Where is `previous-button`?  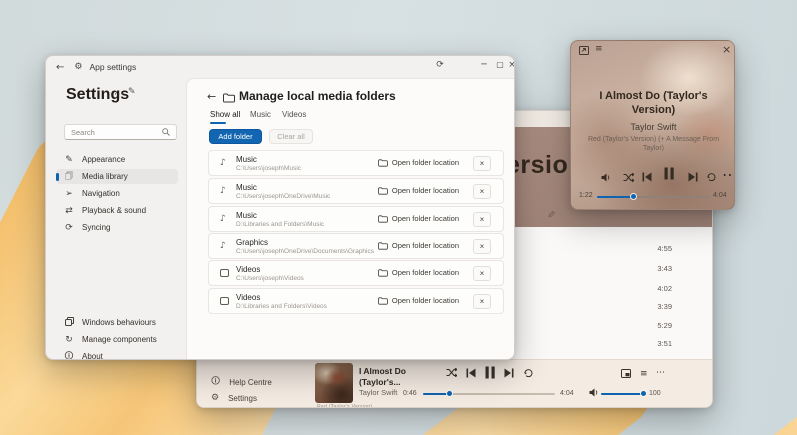 previous-button is located at coordinates (471, 373).